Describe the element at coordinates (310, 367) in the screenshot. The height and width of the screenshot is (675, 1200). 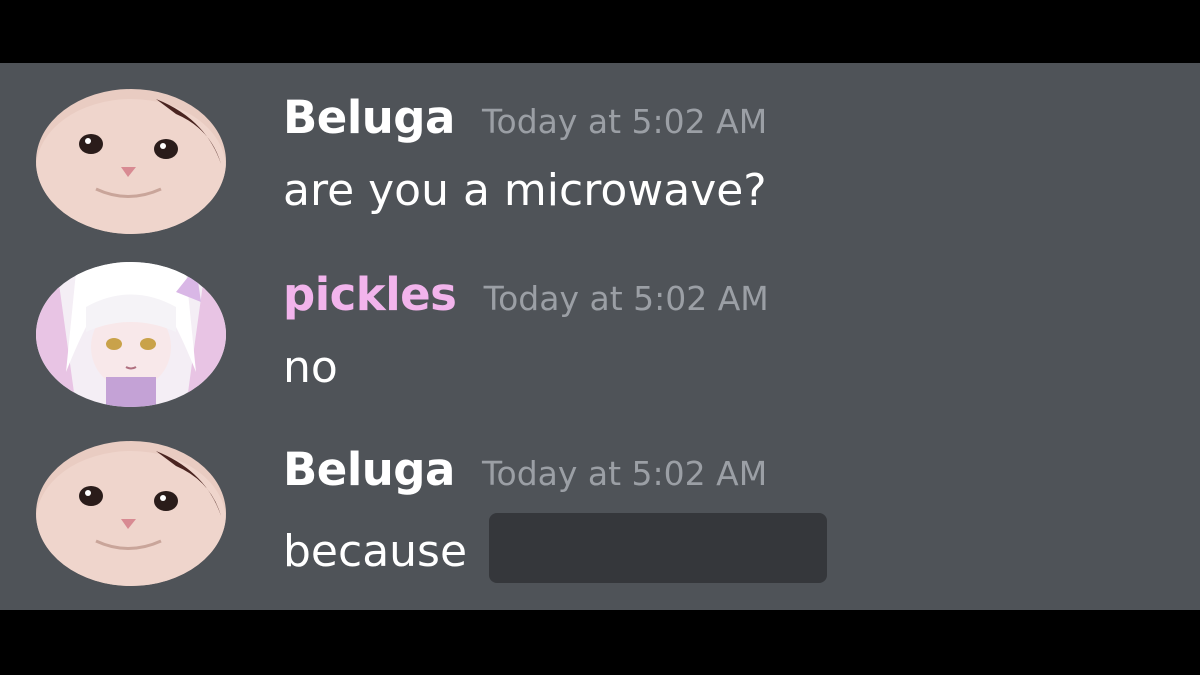
I see `message-content: no` at that location.